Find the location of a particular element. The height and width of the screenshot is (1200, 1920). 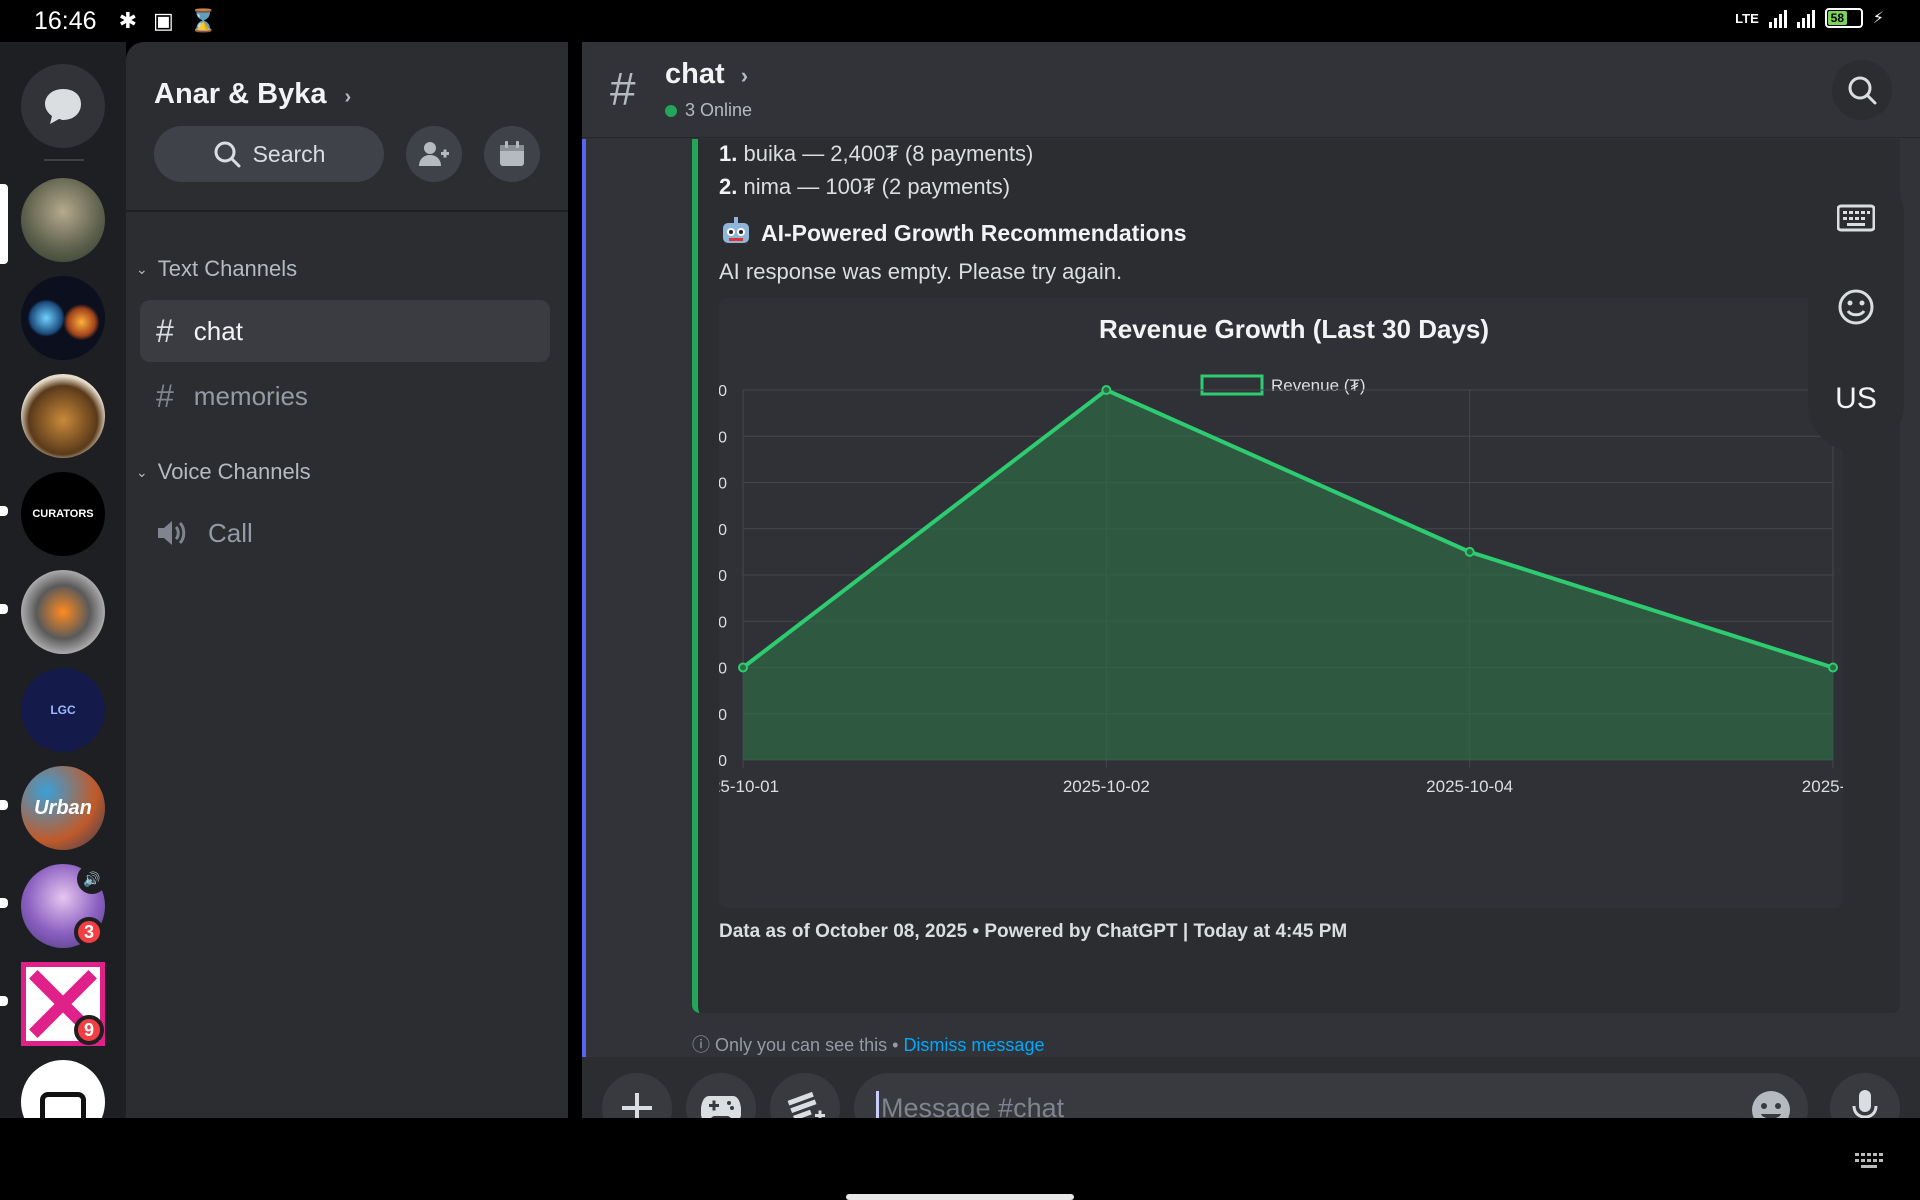

category-text-channels: ⌄ Text Channels is located at coordinates (216, 269).